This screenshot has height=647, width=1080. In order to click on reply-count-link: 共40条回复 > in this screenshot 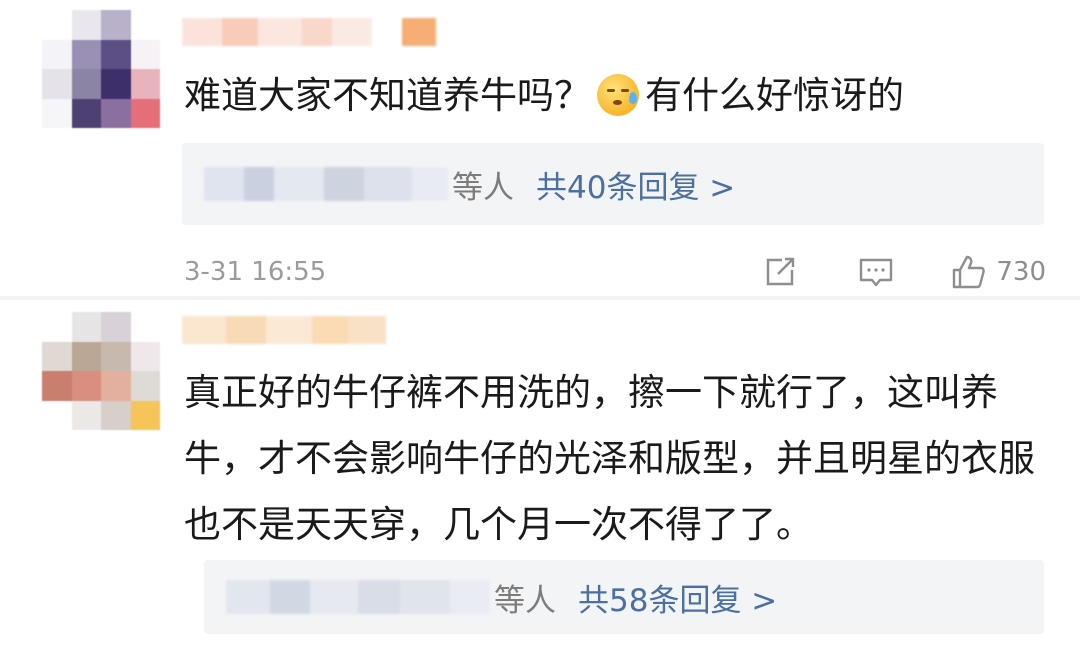, I will do `click(635, 184)`.